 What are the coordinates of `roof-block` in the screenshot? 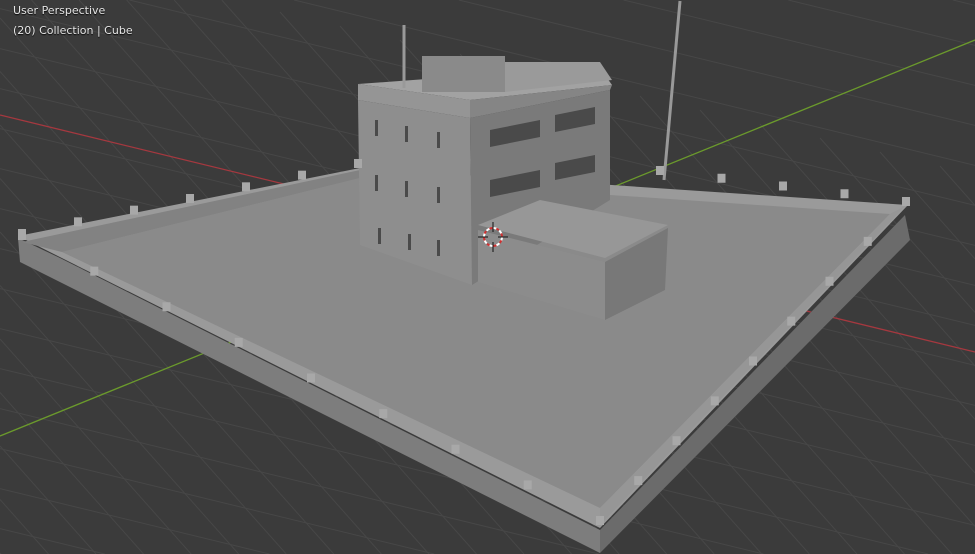 It's located at (463, 74).